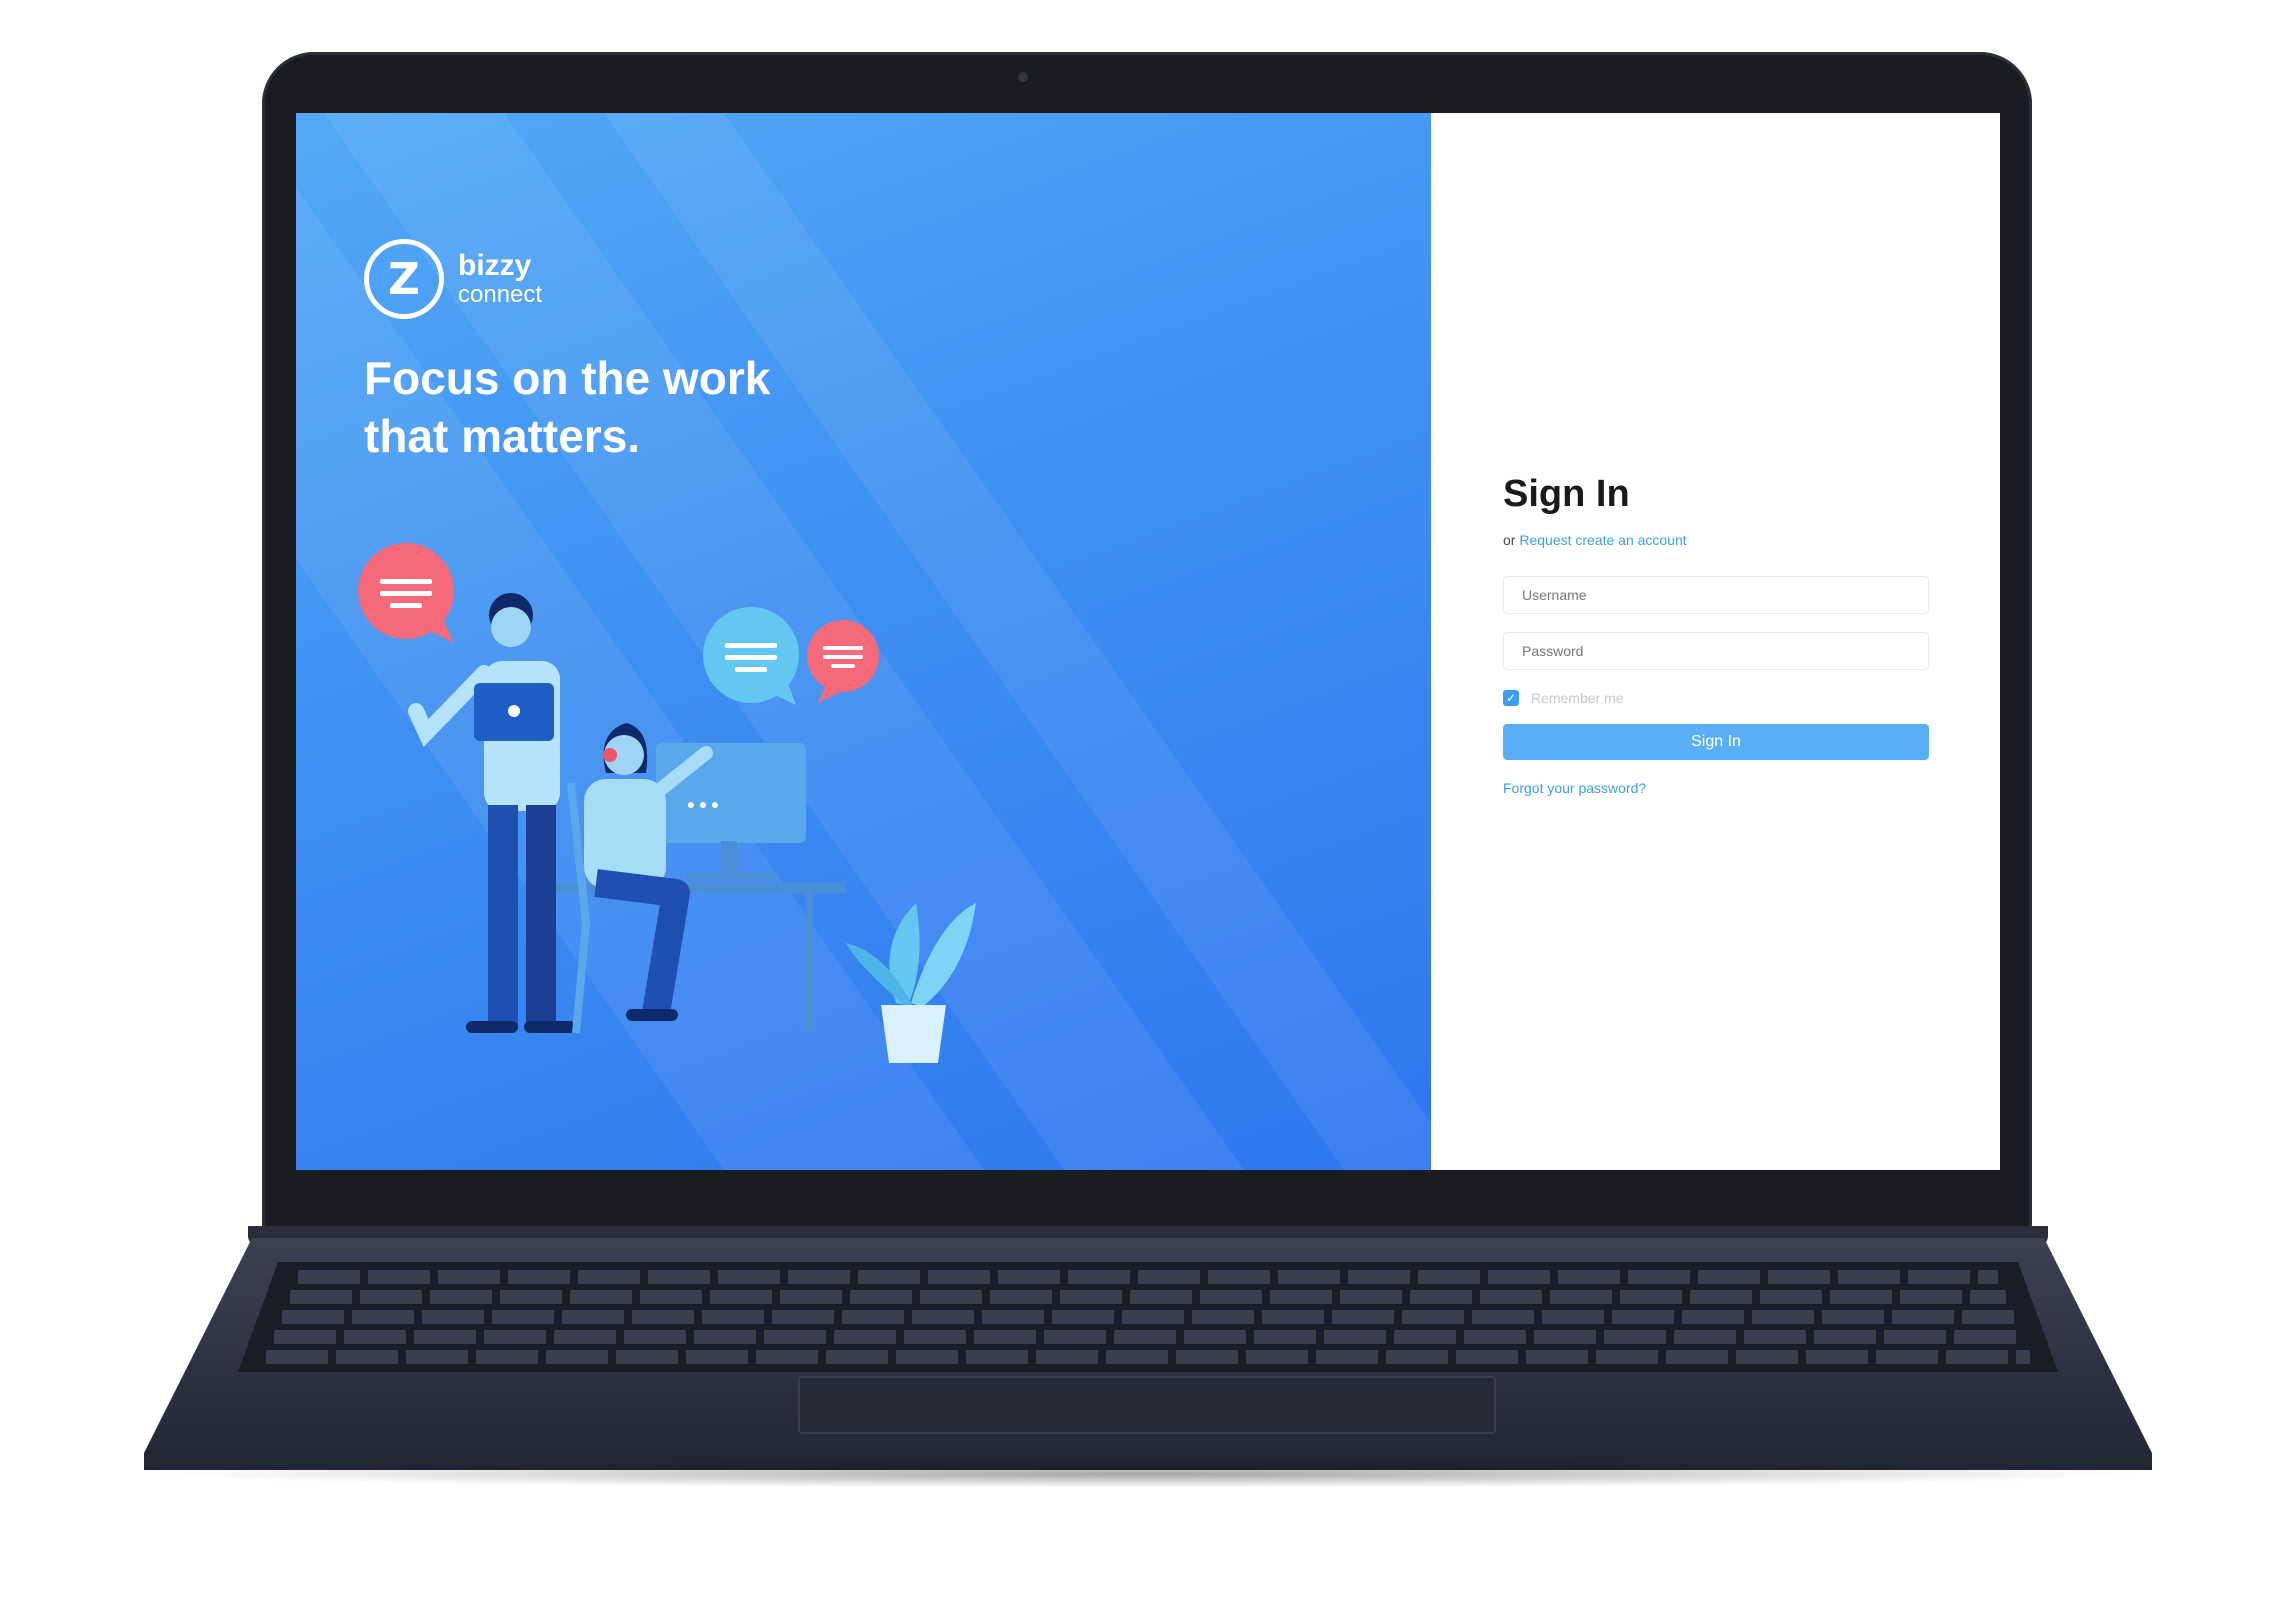 This screenshot has height=1610, width=2284. Describe the element at coordinates (1716, 540) in the screenshot. I see `signin-subtitle: or Request create an account` at that location.